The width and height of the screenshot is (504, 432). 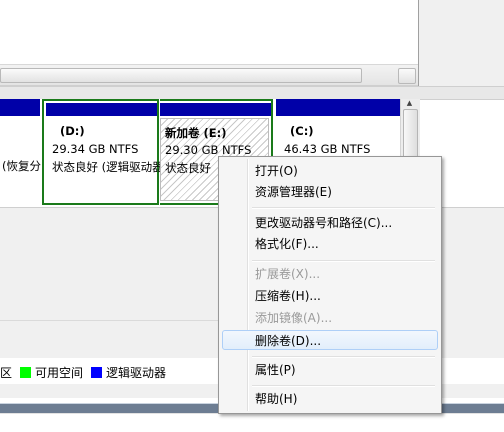 I want to click on legend: 区 可用空间 逻辑驱动器, so click(x=83, y=372).